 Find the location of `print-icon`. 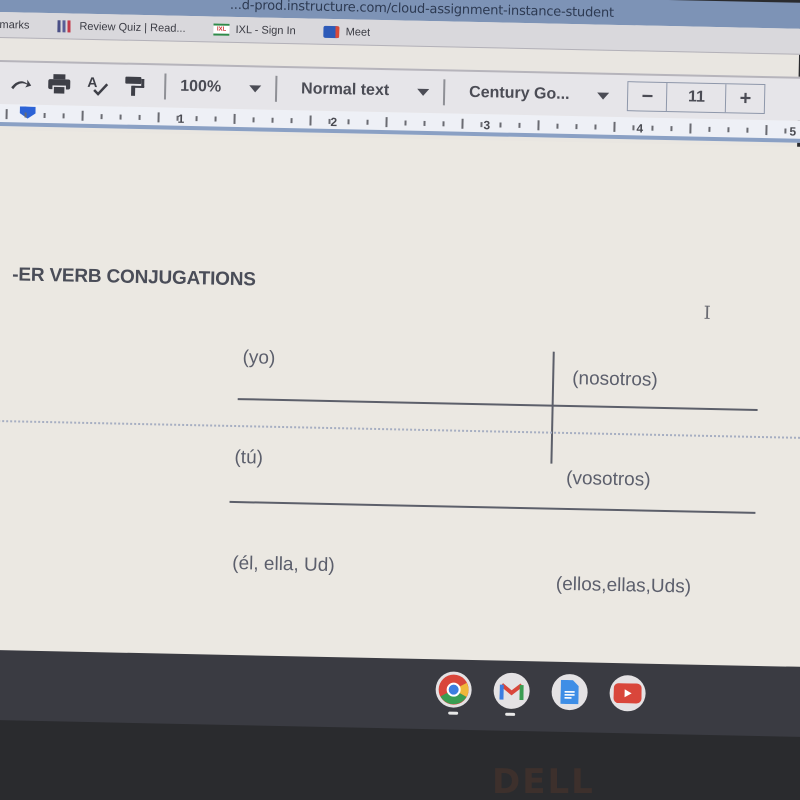

print-icon is located at coordinates (59, 85).